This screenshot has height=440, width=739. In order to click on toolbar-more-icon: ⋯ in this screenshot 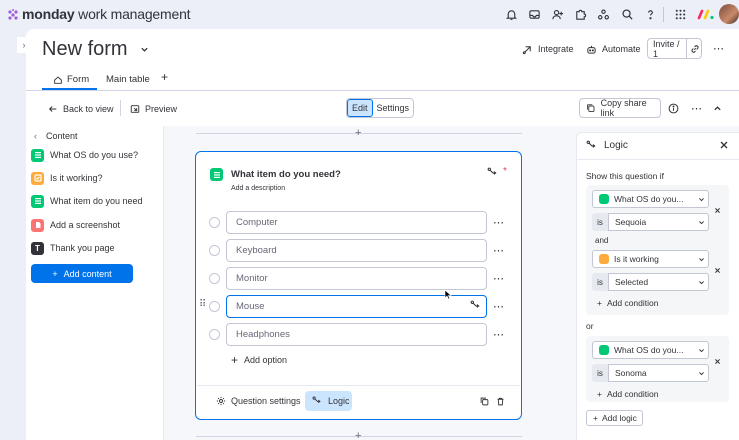, I will do `click(696, 108)`.